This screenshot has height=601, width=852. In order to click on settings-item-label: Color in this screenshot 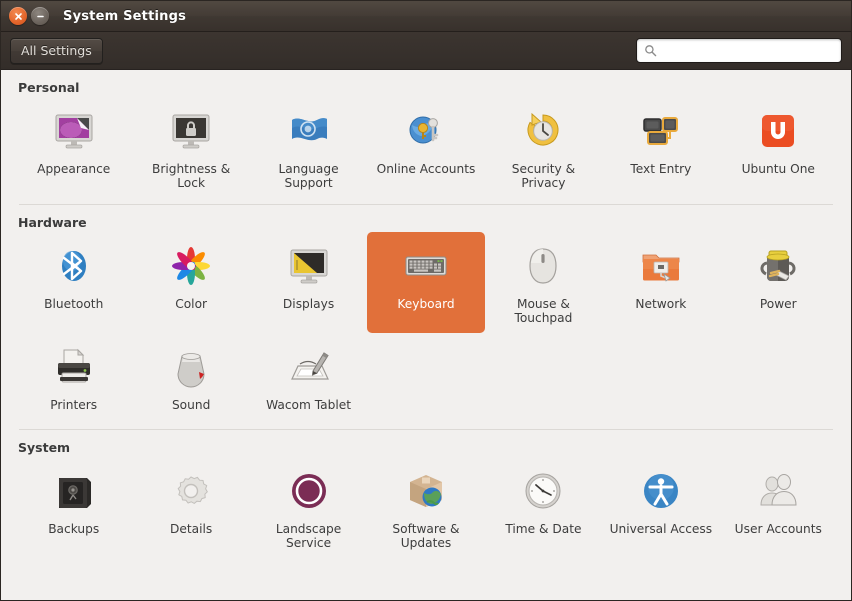, I will do `click(191, 303)`.